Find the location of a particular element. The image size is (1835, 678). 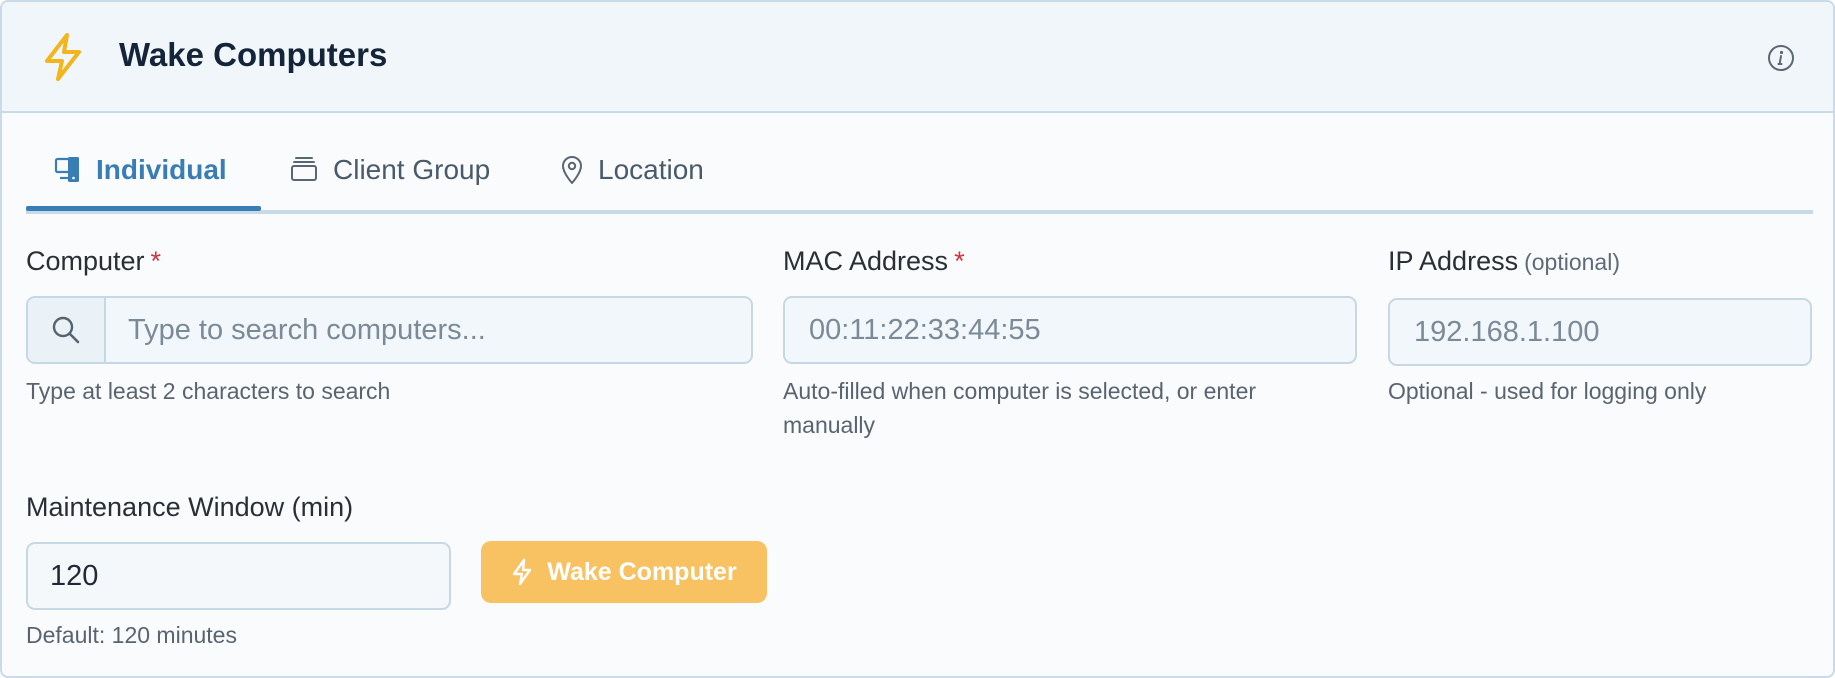

computer-help-text: Type at least 2 characters to search is located at coordinates (208, 391).